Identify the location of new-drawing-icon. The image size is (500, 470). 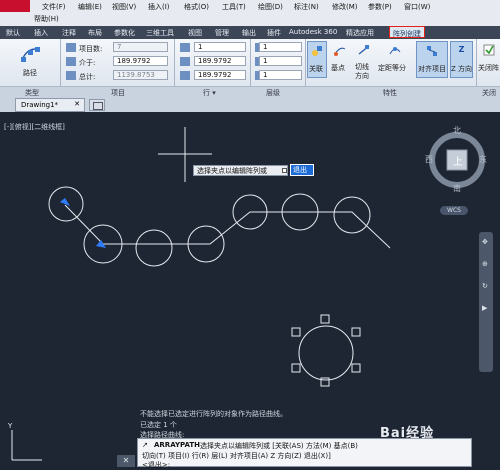
(98, 106).